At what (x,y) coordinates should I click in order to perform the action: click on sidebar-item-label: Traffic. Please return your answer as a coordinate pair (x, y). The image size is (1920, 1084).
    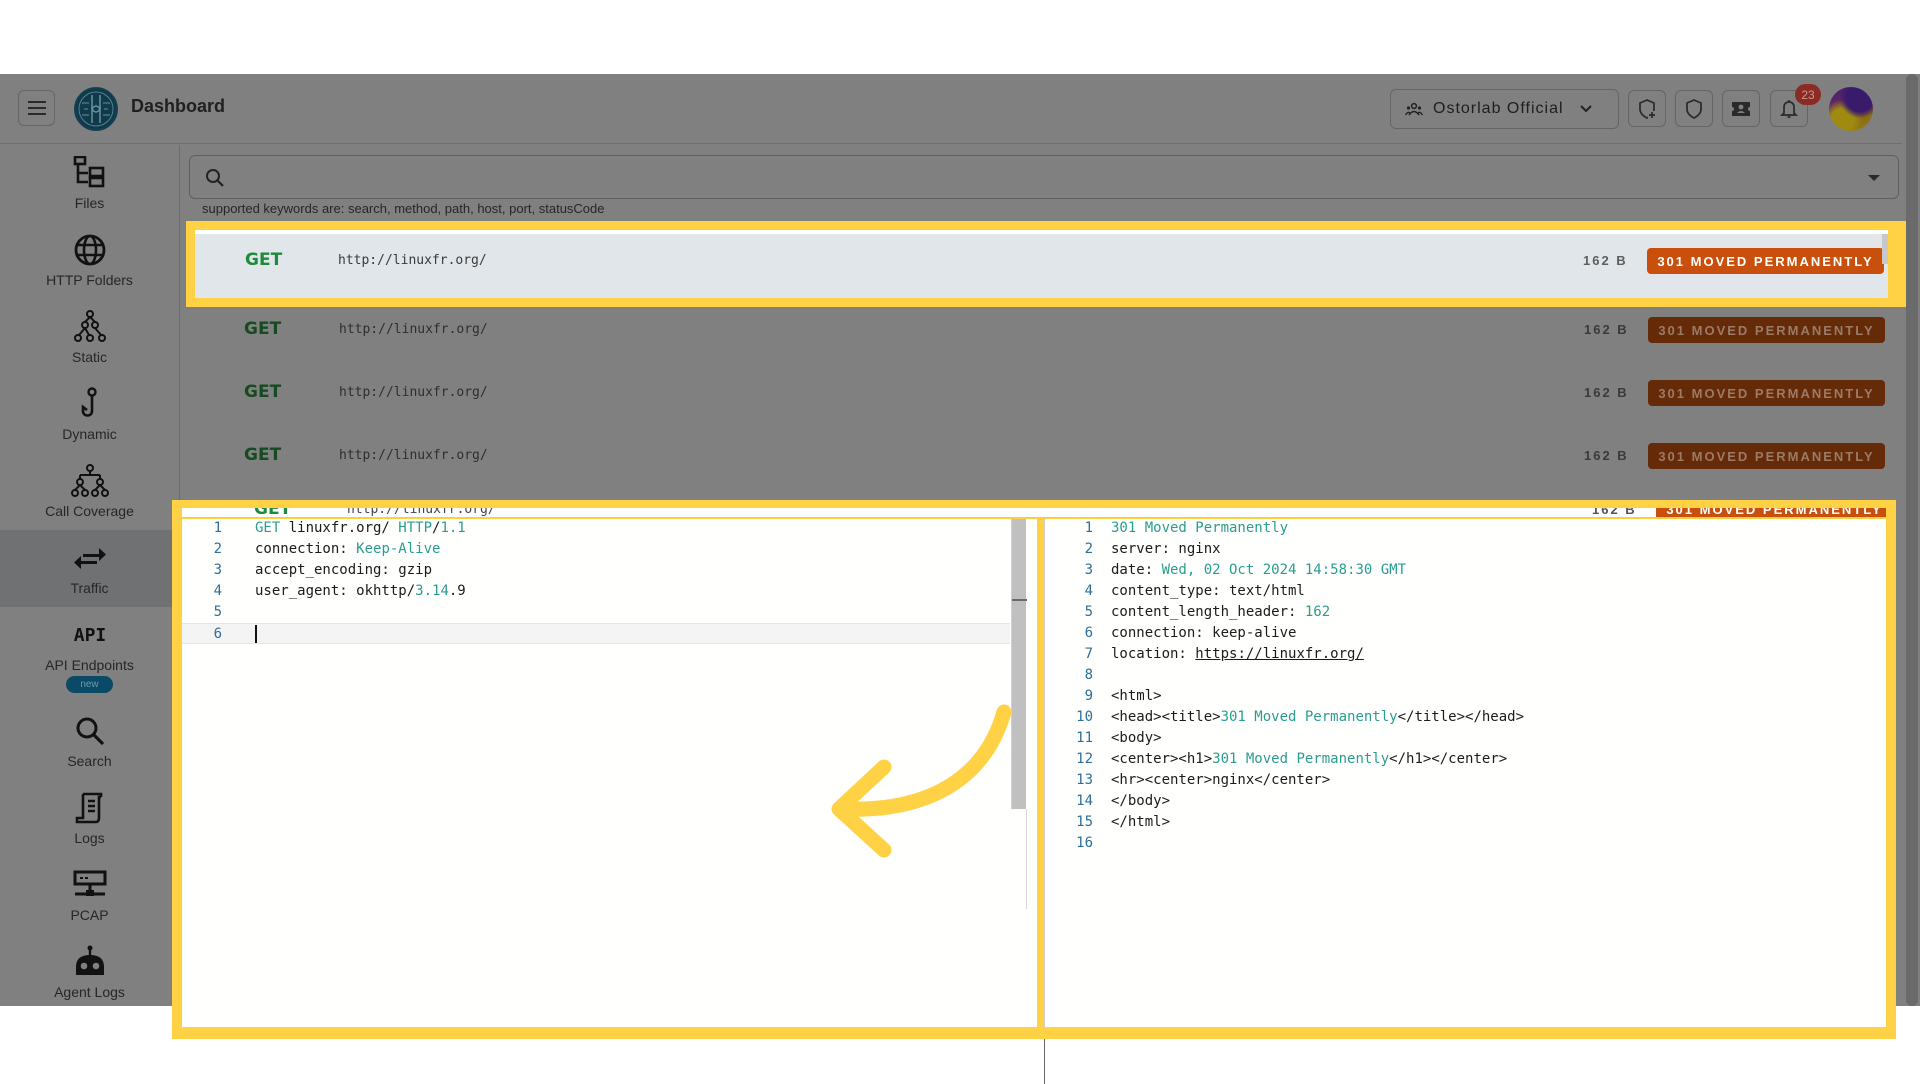
    Looking at the image, I should click on (89, 588).